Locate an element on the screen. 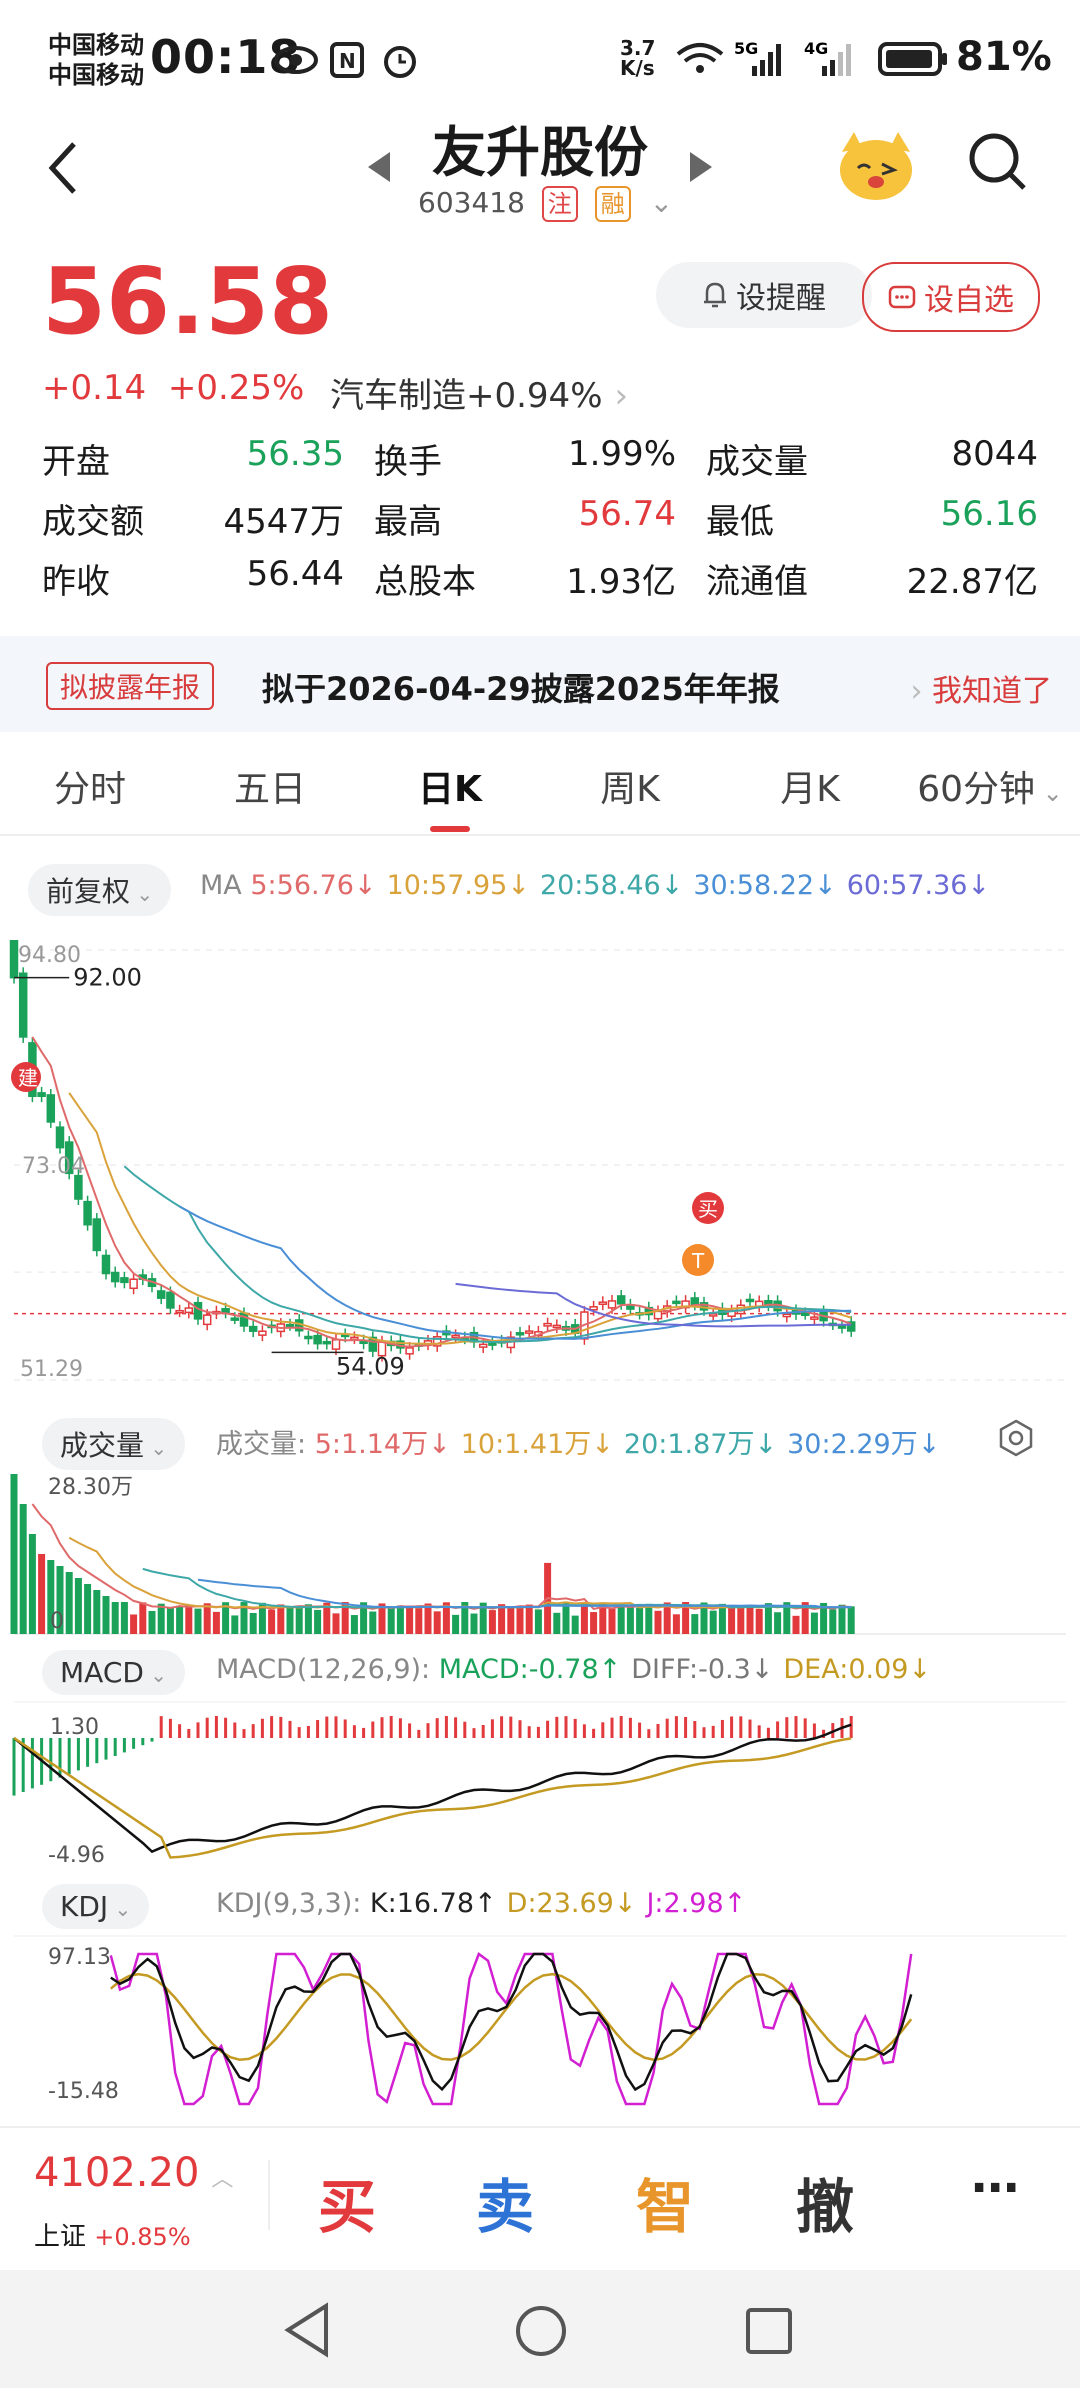  stat-cell: 成交量 8044 is located at coordinates (872, 458).